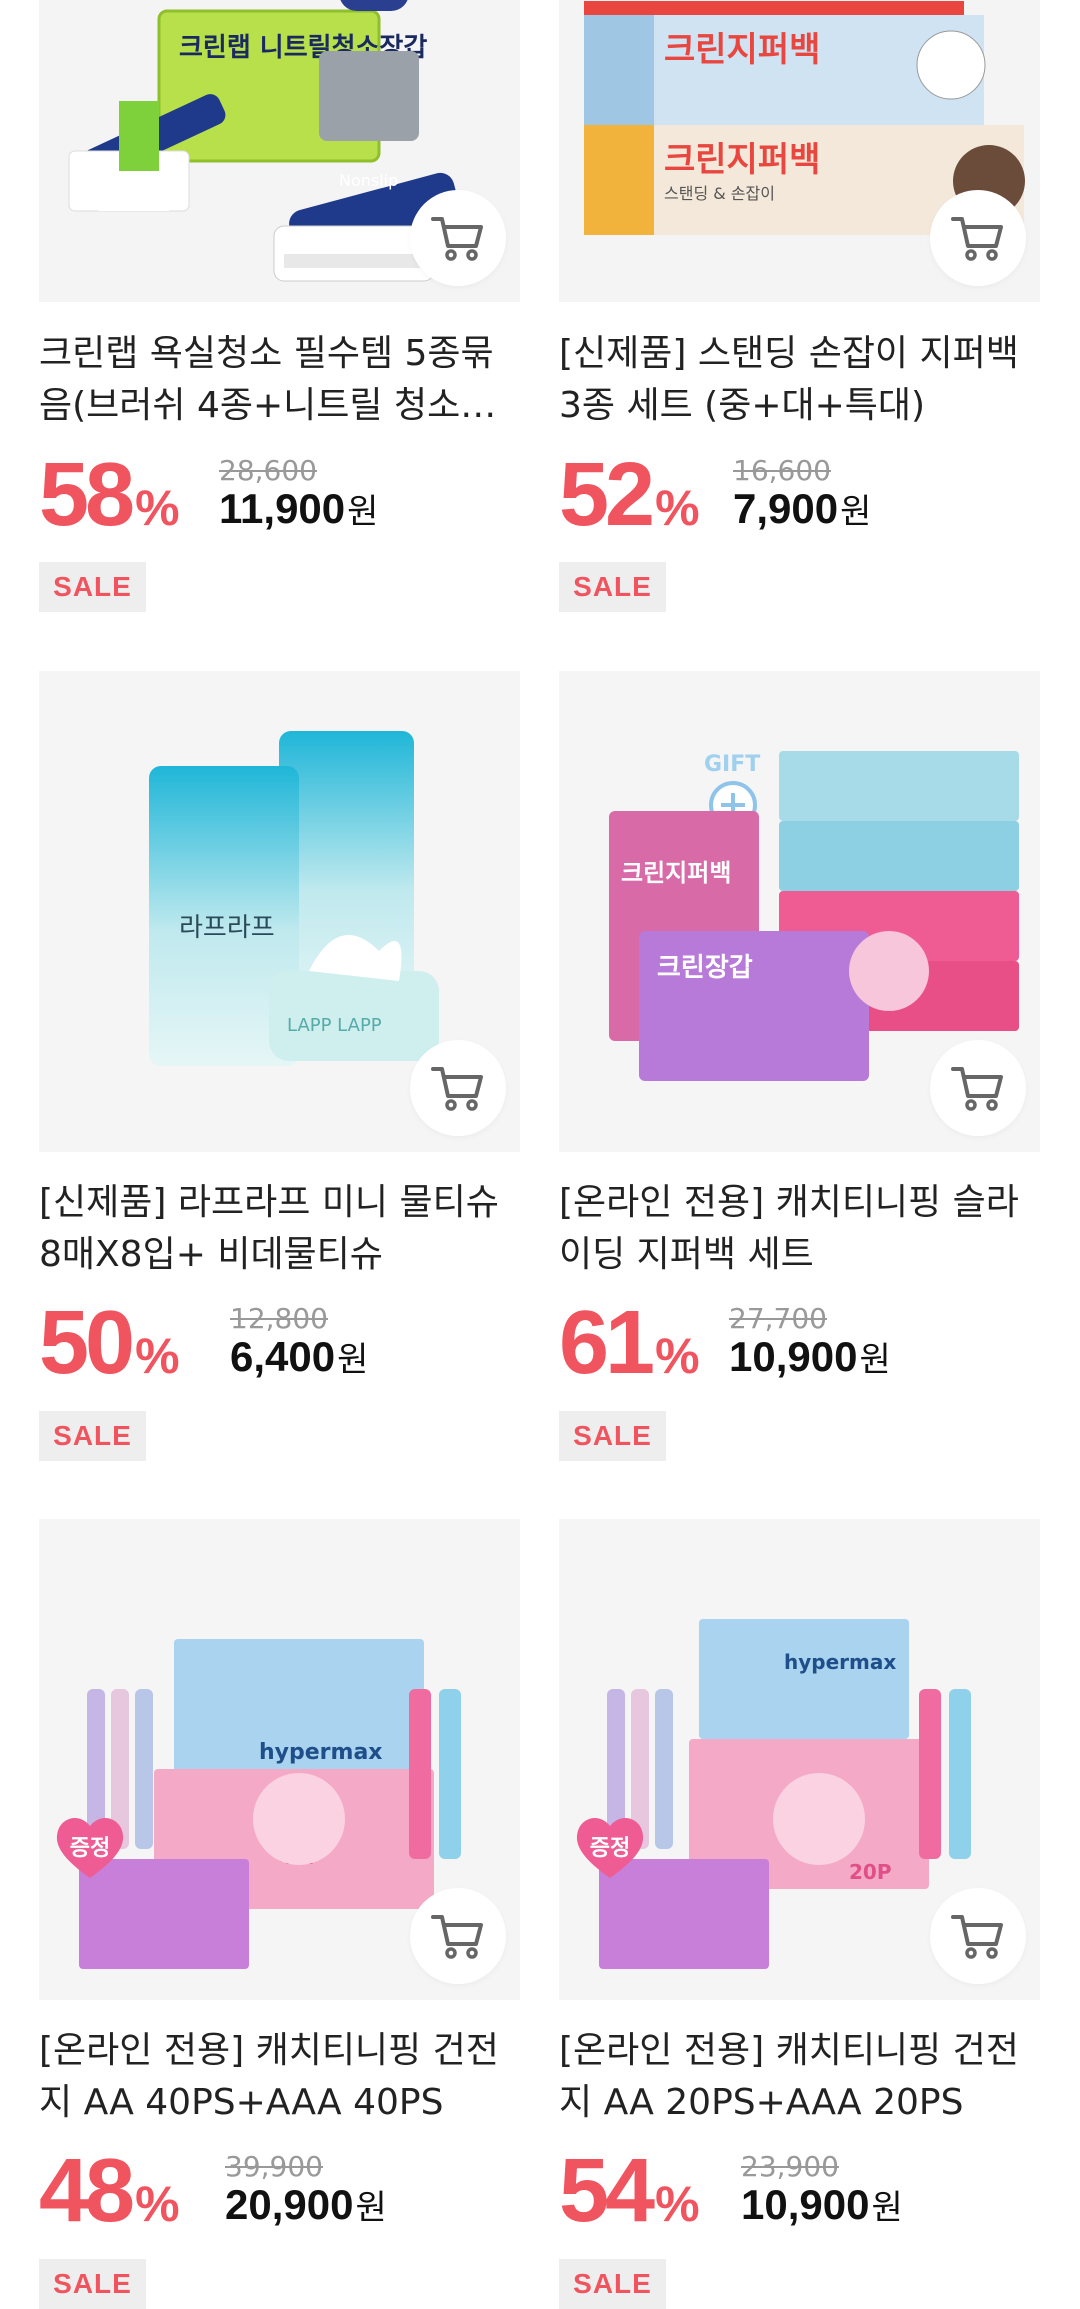 The height and width of the screenshot is (2309, 1080). What do you see at coordinates (279, 2077) in the screenshot?
I see `product-title: [온라인 전용] 캐치티니핑 건전지 AA 40PS+AAA 40PS` at bounding box center [279, 2077].